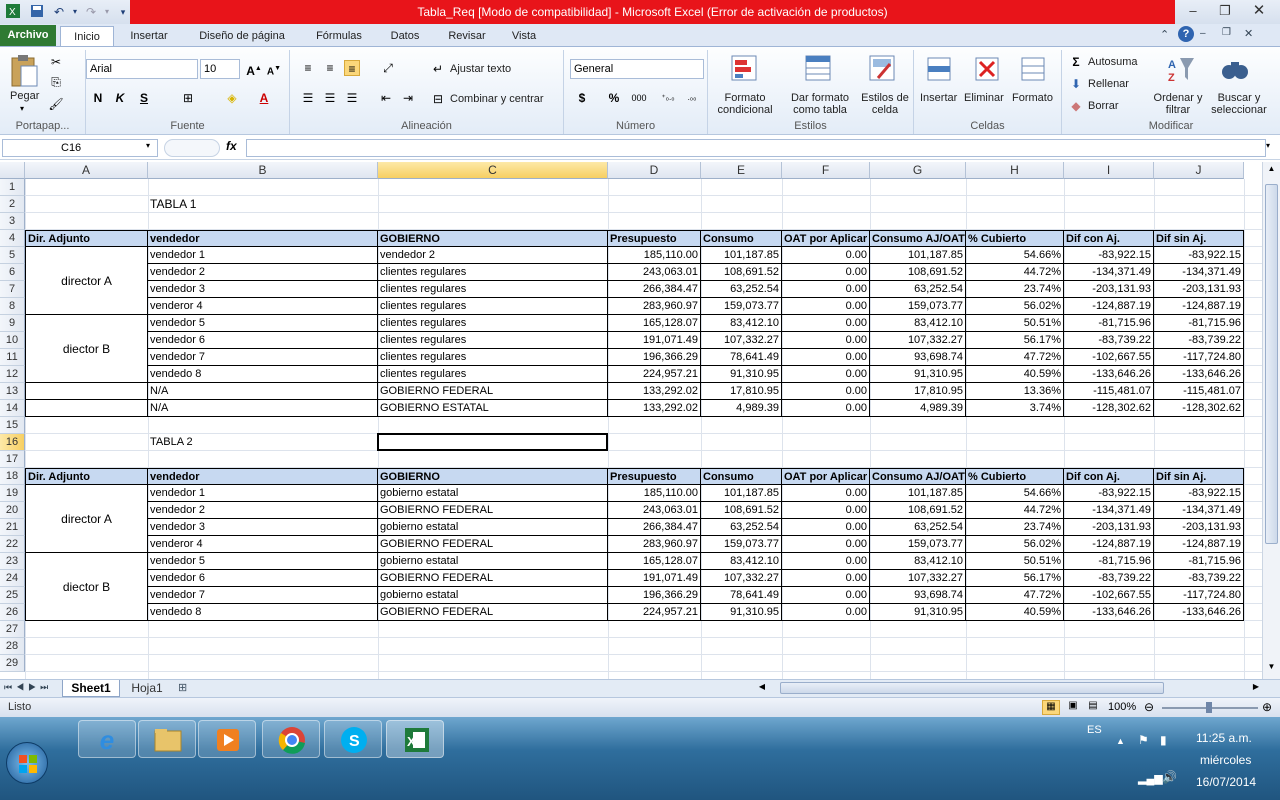  Describe the element at coordinates (12, 544) in the screenshot. I see `row-header-22: 22` at that location.